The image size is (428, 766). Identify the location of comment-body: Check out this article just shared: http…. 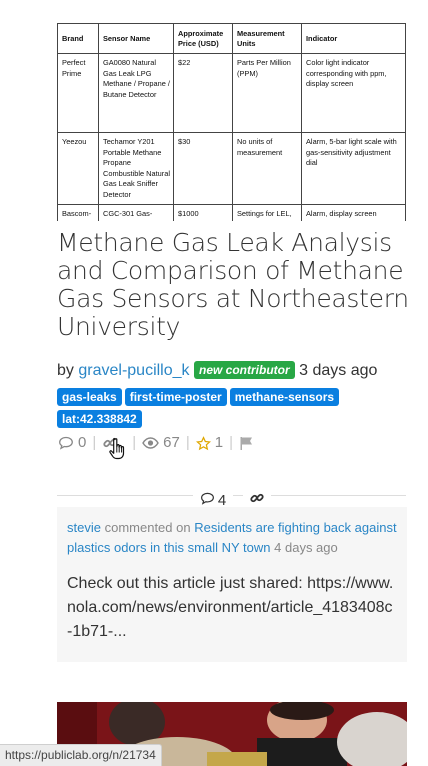
(230, 607).